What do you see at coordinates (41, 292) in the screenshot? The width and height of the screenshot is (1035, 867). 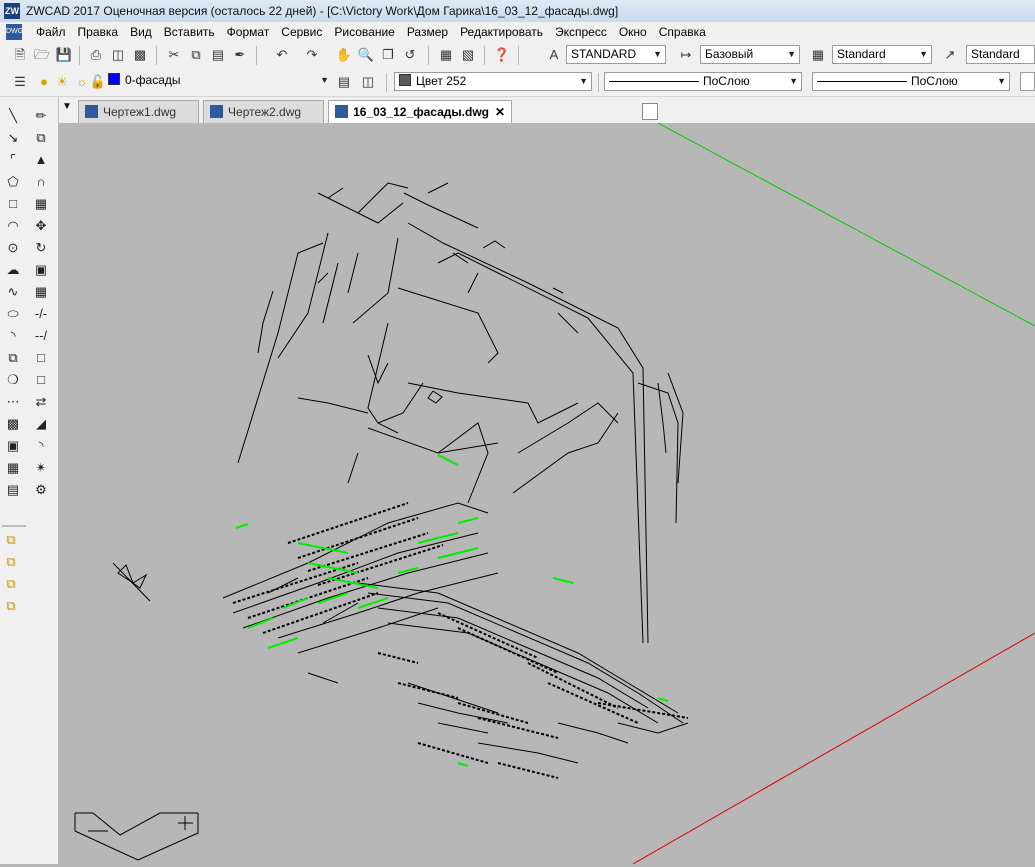 I see `stretch-icon: ▦` at bounding box center [41, 292].